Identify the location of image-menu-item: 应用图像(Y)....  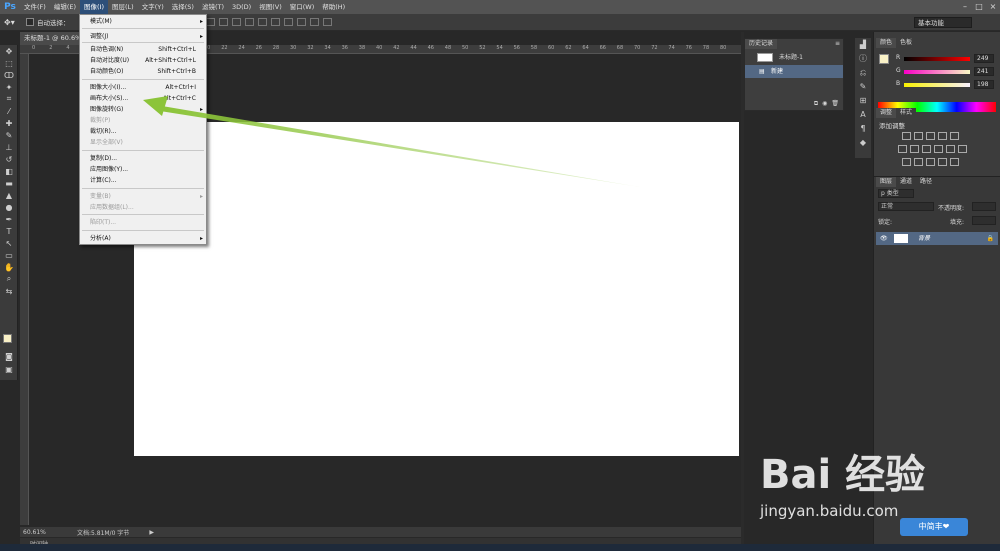
(143, 170).